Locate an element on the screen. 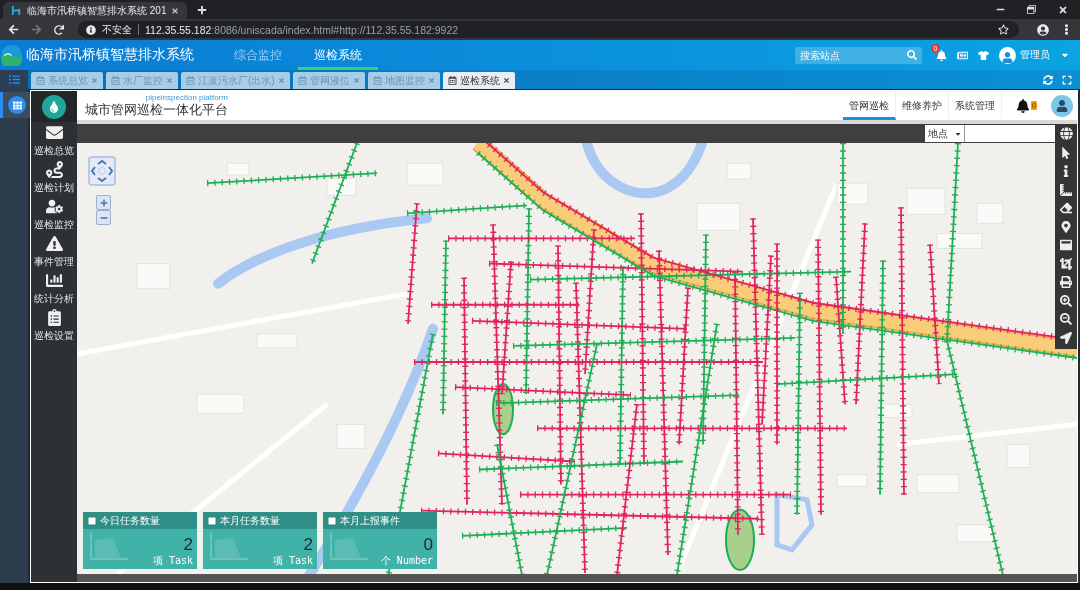 This screenshot has height=590, width=1080. reload-icon is located at coordinates (59, 29).